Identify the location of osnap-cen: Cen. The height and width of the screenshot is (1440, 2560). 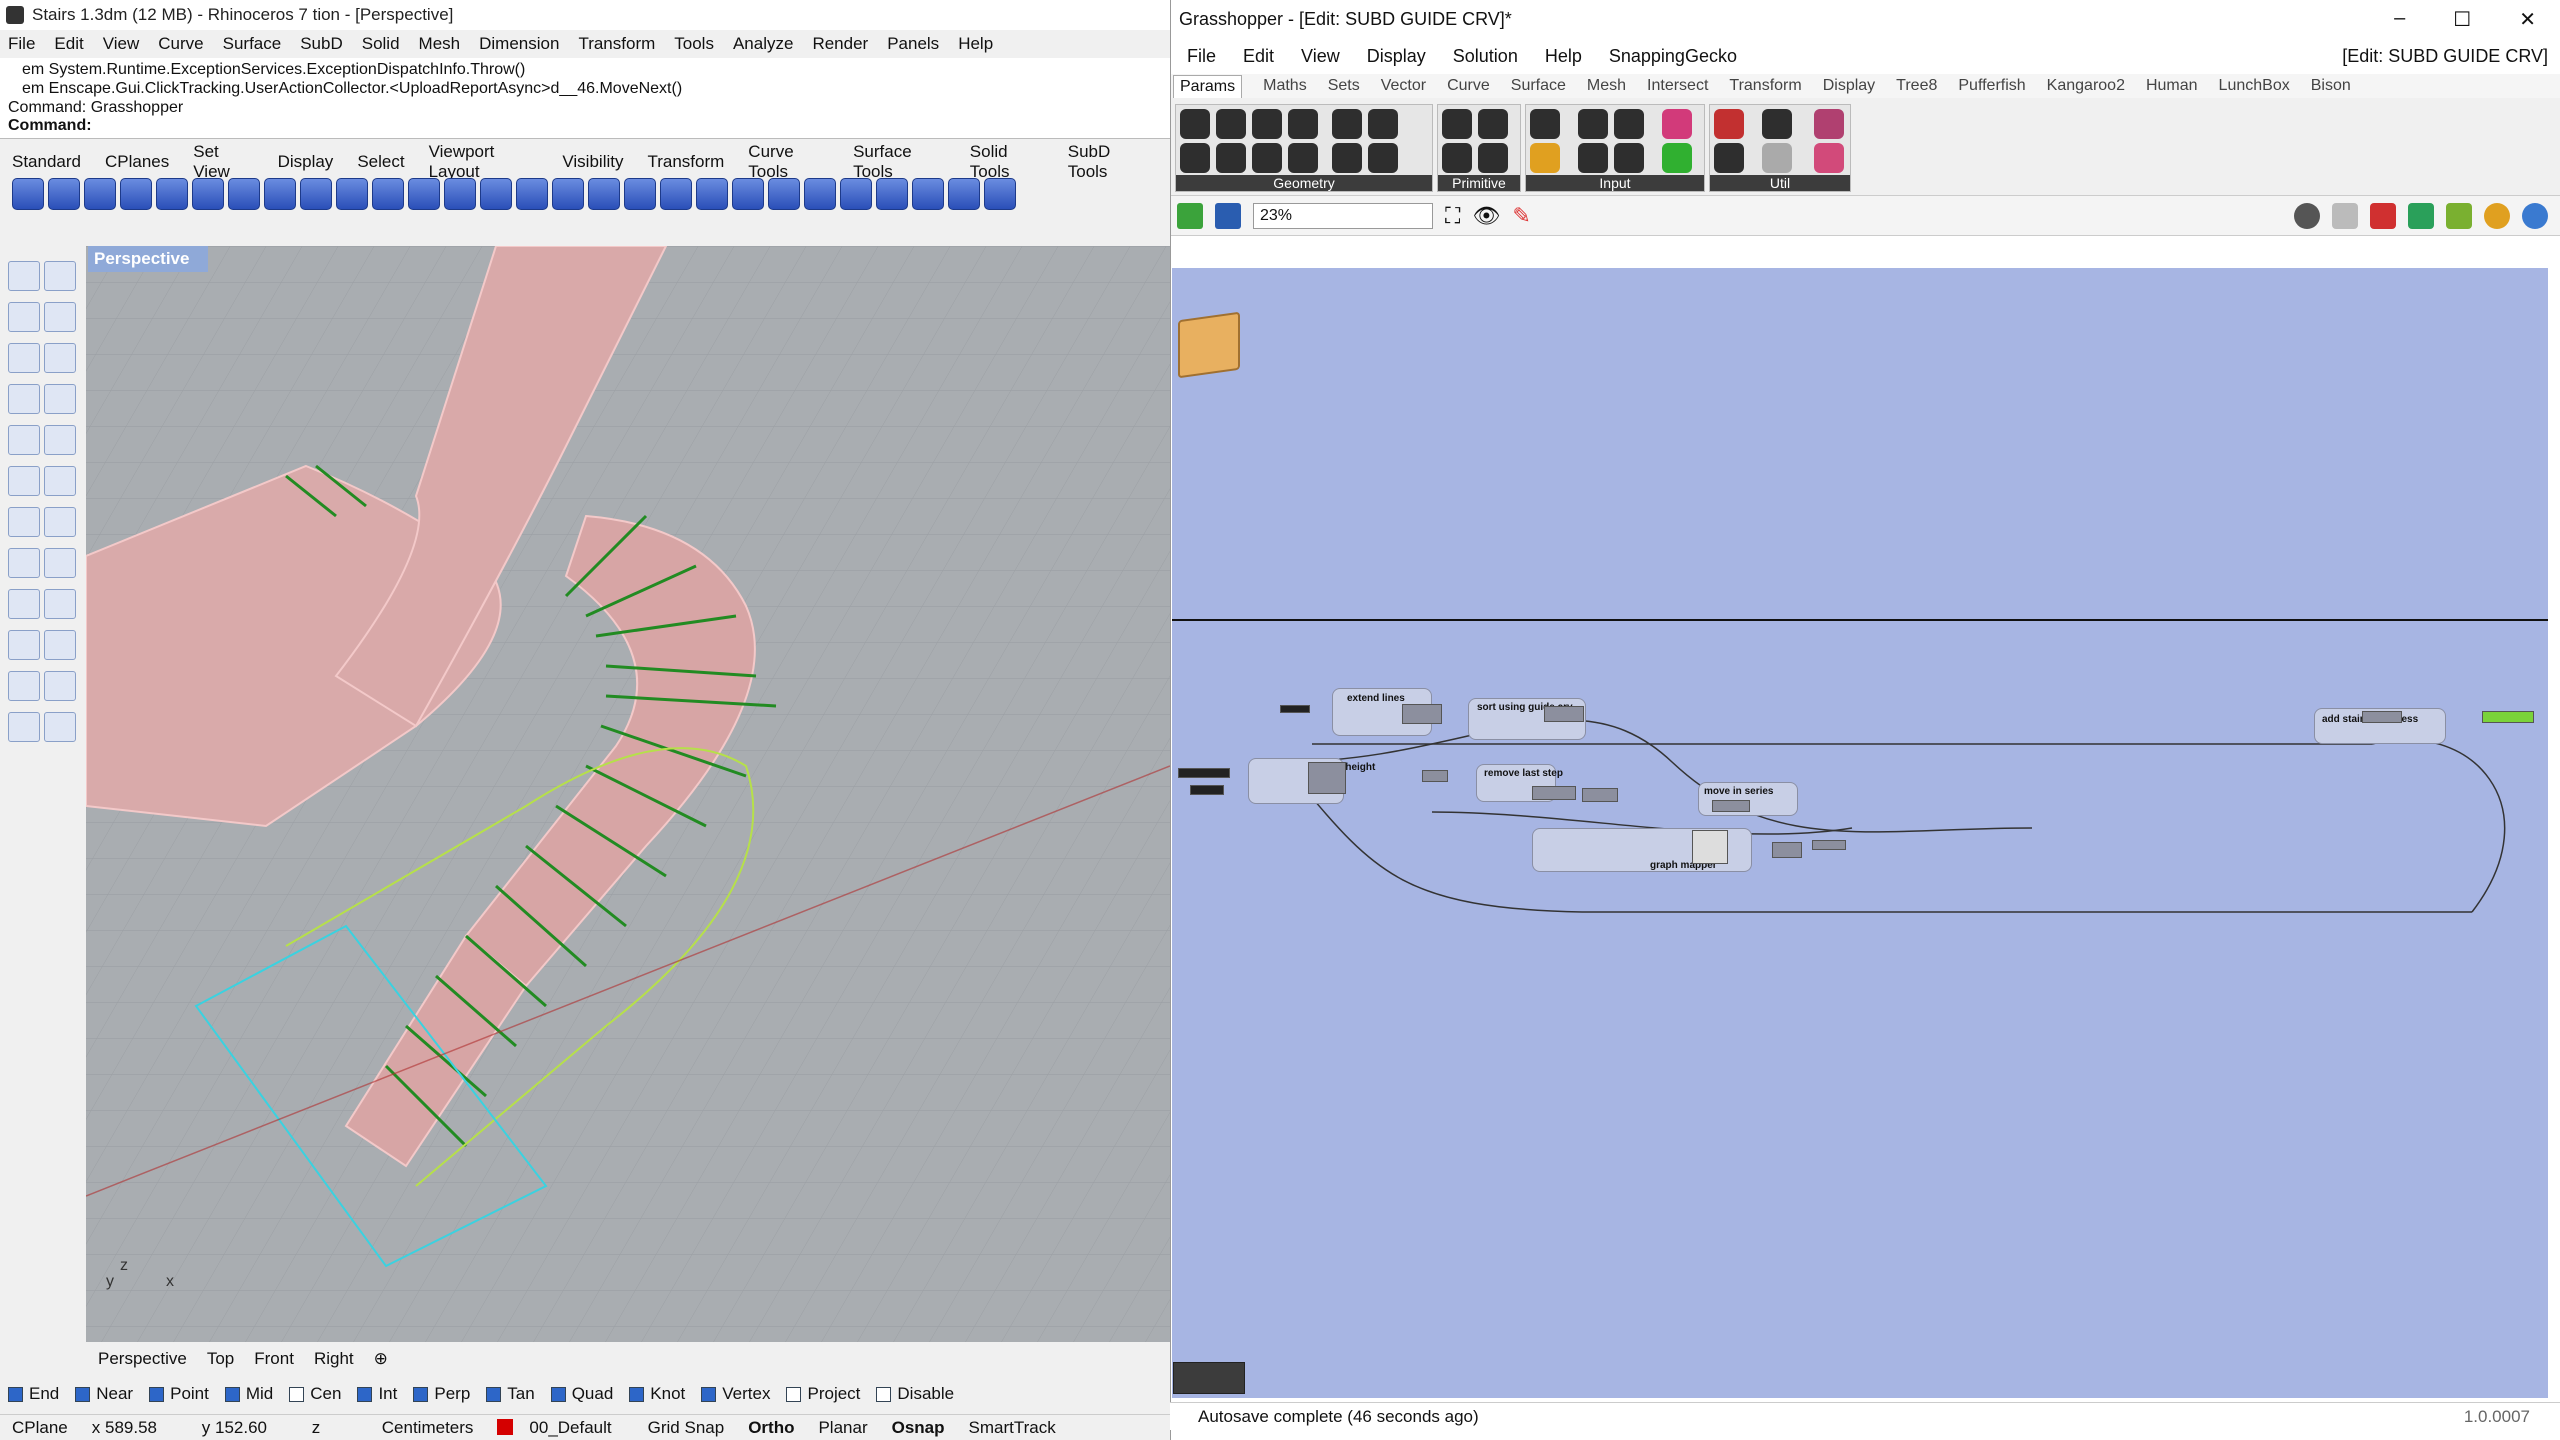
(315, 1394).